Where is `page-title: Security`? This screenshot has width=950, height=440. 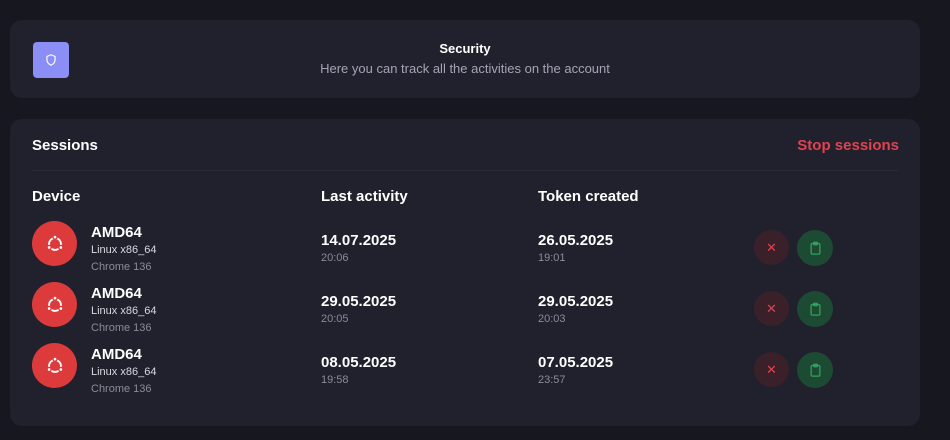
page-title: Security is located at coordinates (465, 48).